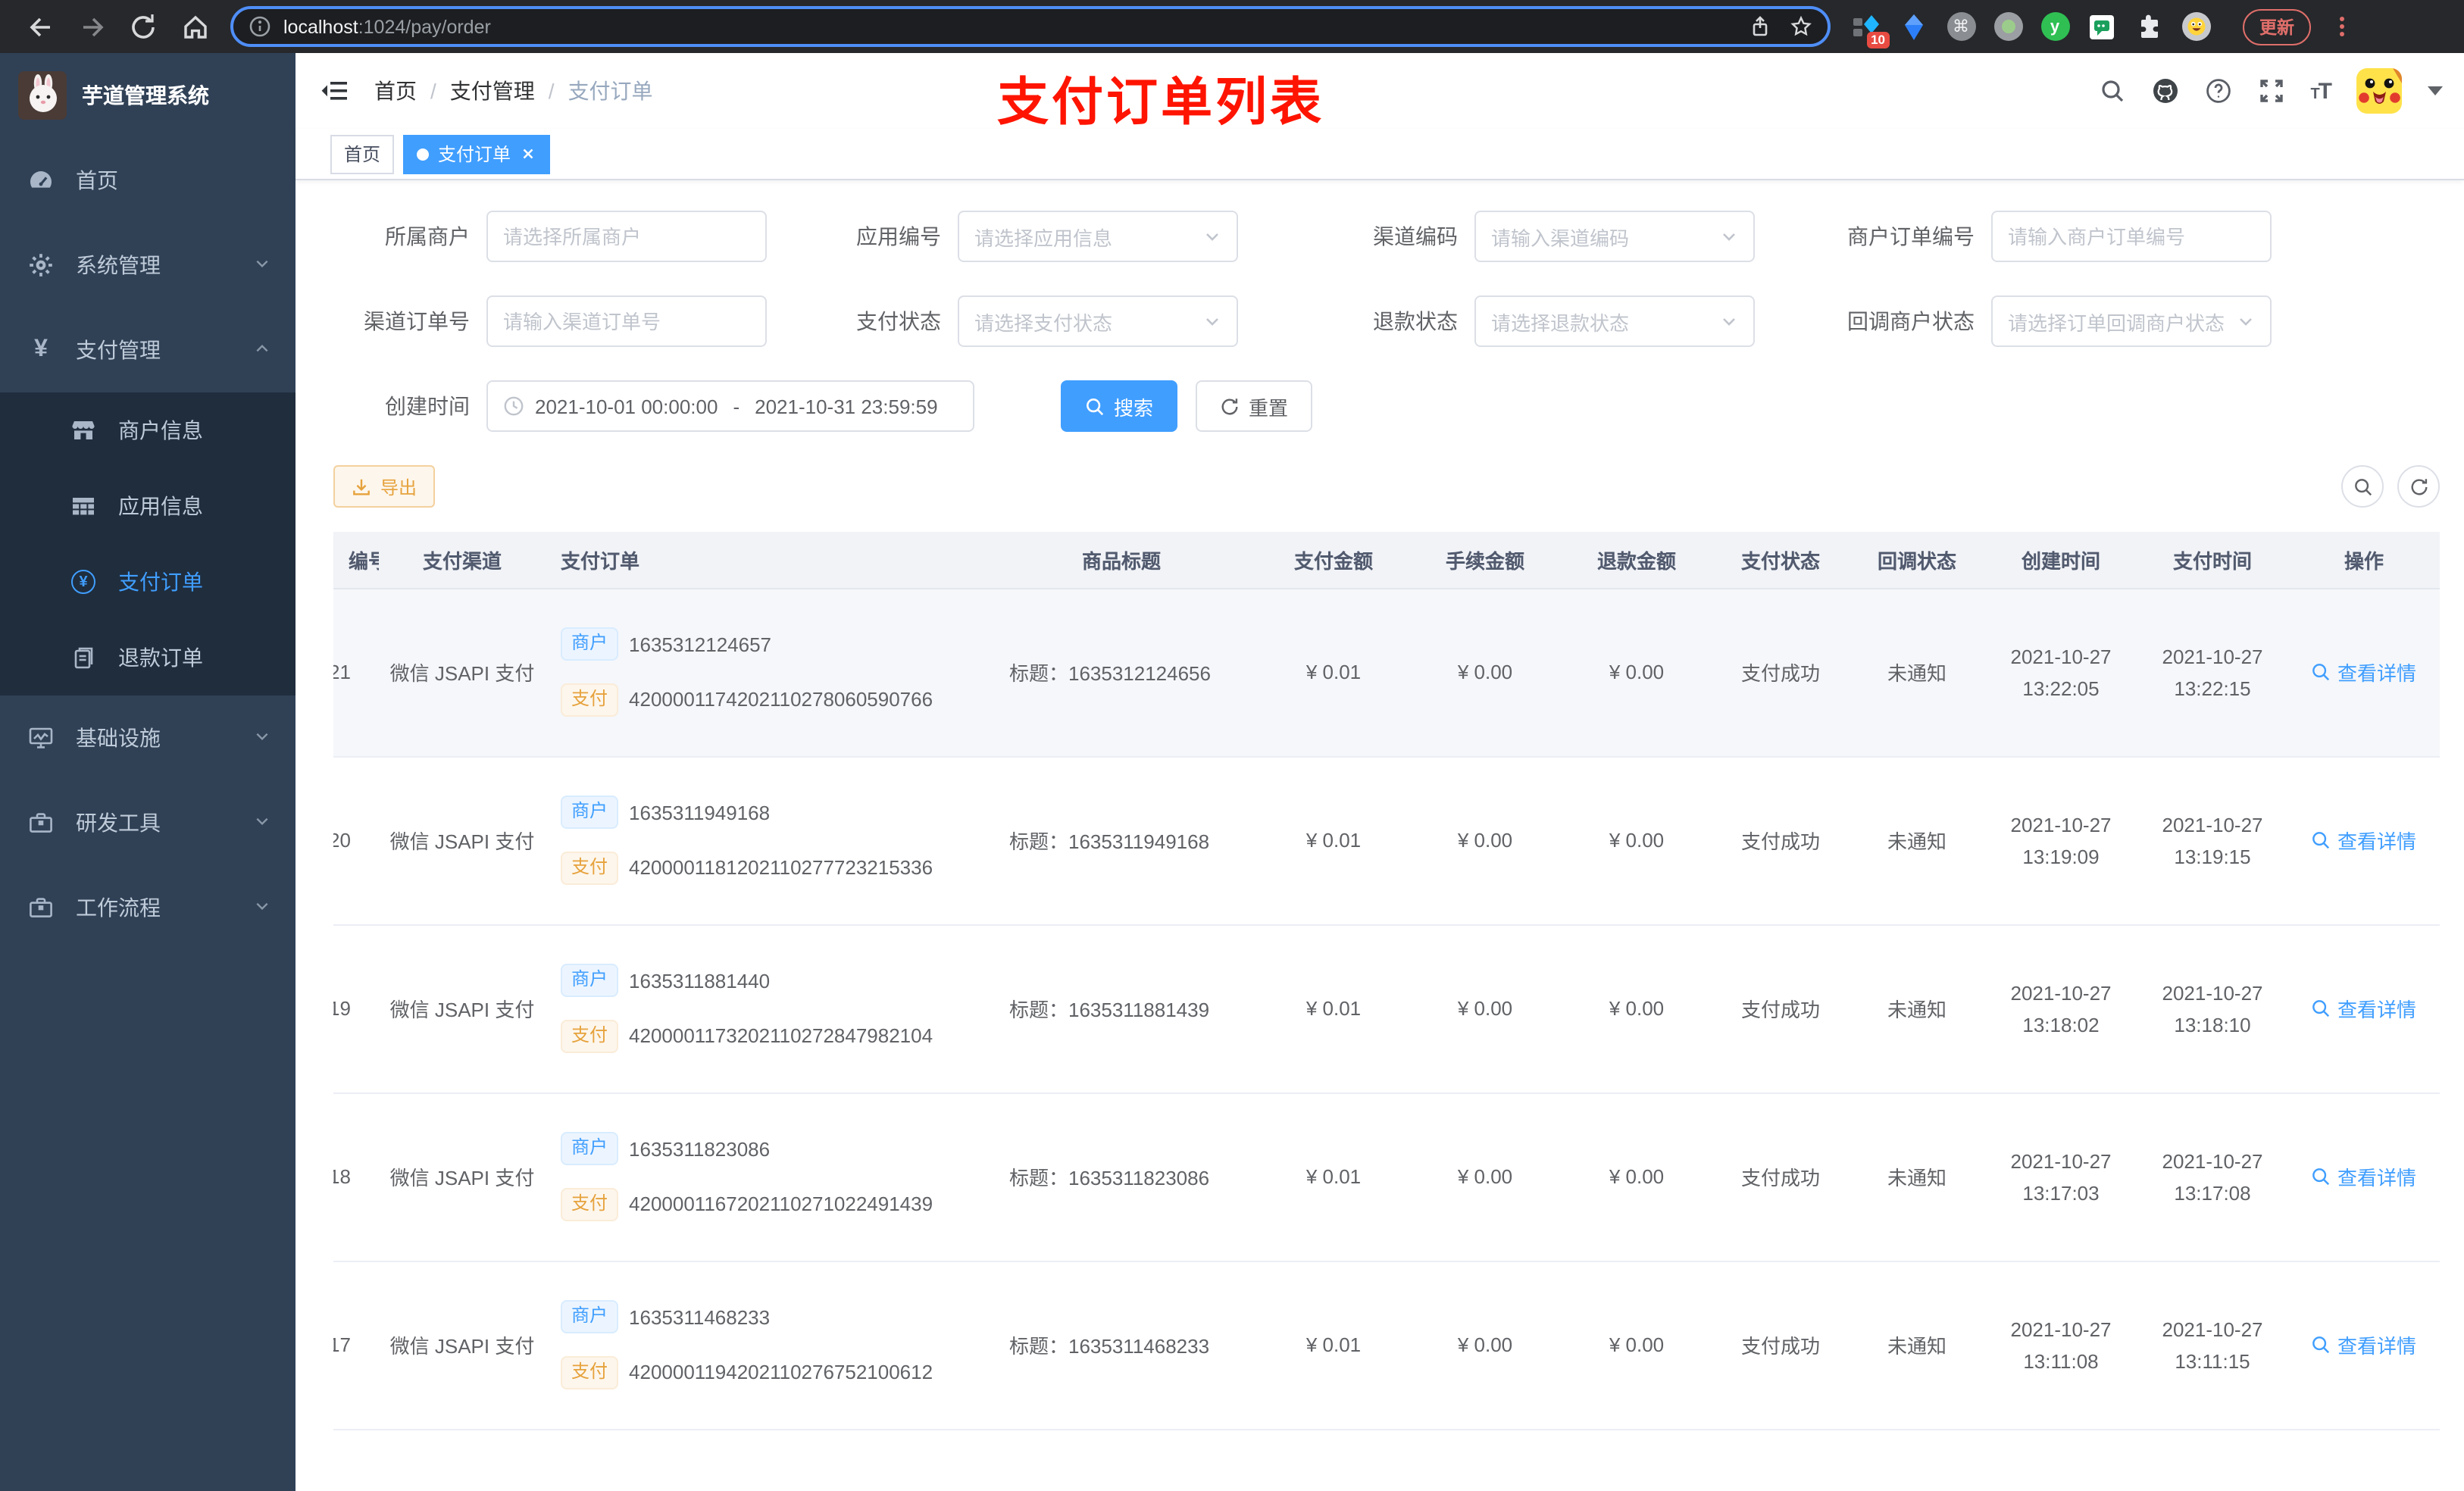 The height and width of the screenshot is (1491, 2464). What do you see at coordinates (2321, 91) in the screenshot?
I see `font-size-icon: TT` at bounding box center [2321, 91].